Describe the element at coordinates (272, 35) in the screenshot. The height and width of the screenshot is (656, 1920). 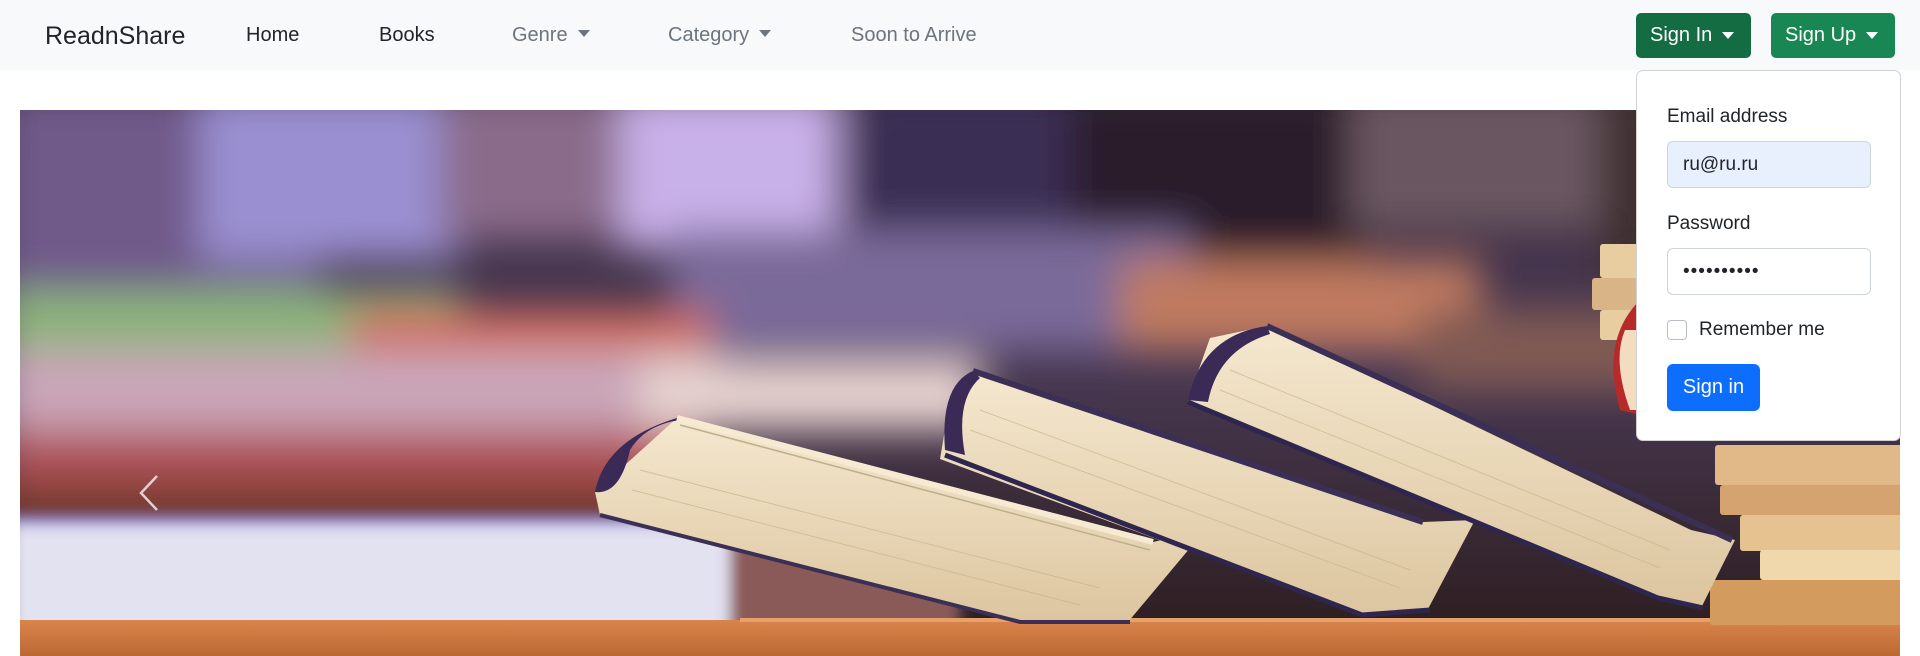
I see `nav-link-home: Home` at that location.